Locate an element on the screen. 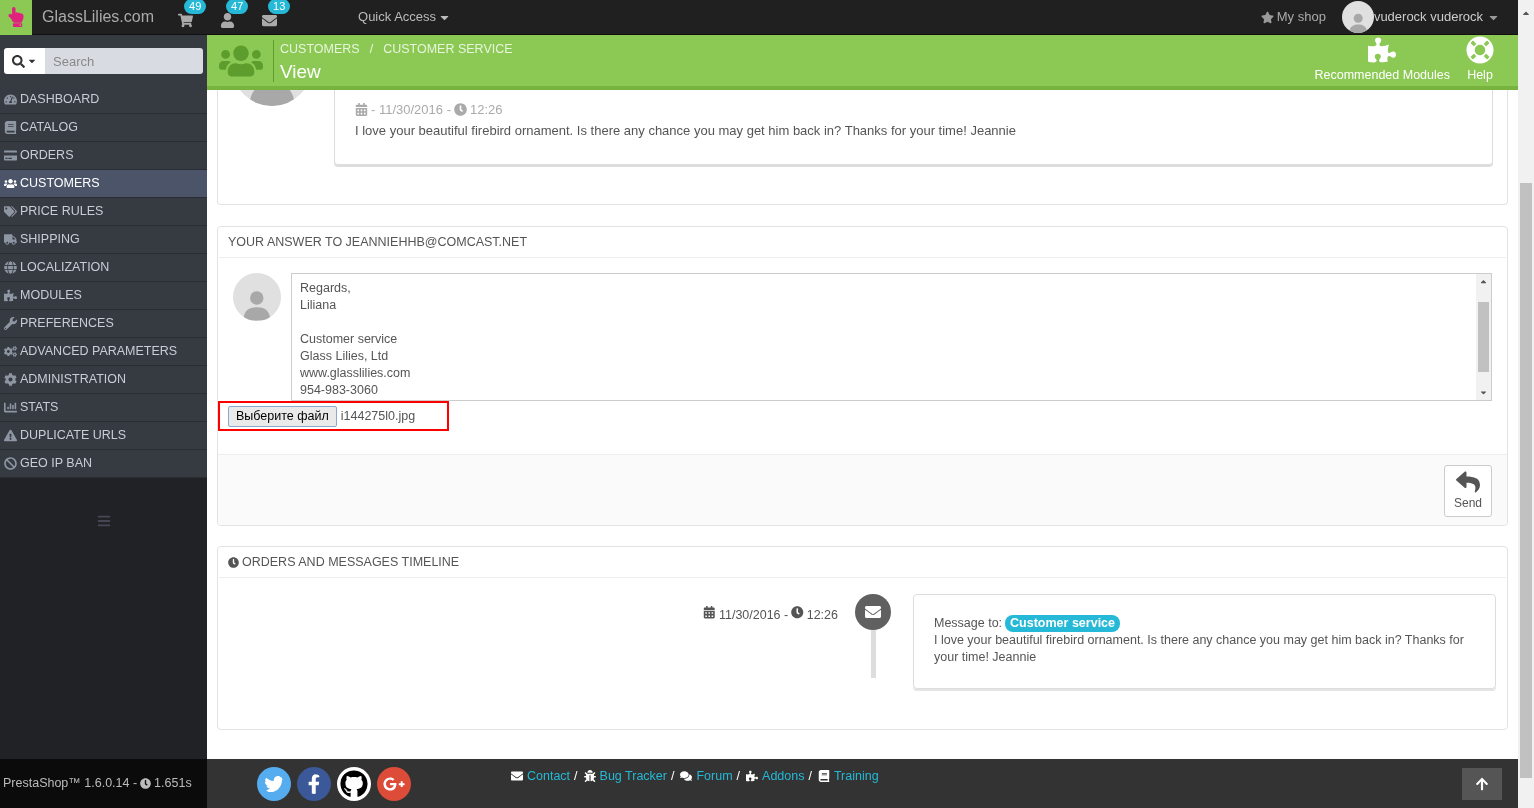 Image resolution: width=1534 pixels, height=808 pixels. load-time: 1.651s is located at coordinates (173, 784).